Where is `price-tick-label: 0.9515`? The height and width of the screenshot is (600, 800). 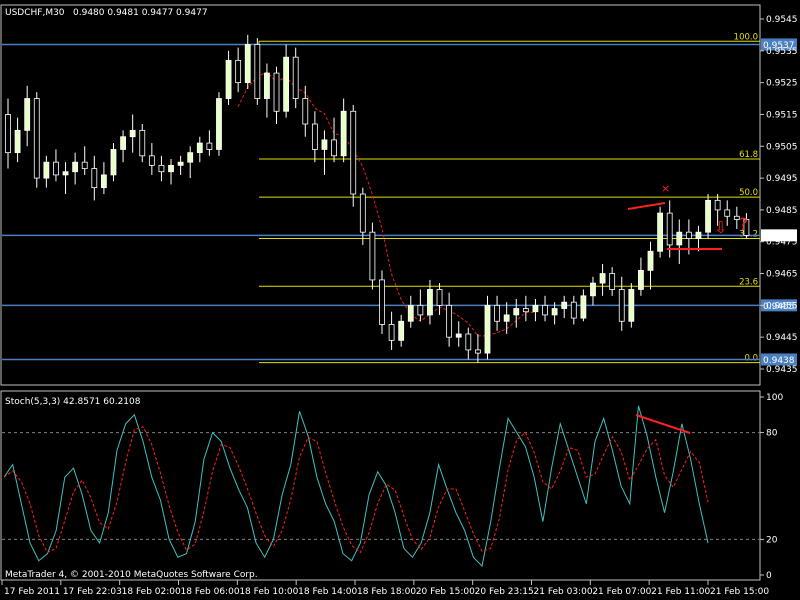
price-tick-label: 0.9515 is located at coordinates (782, 115).